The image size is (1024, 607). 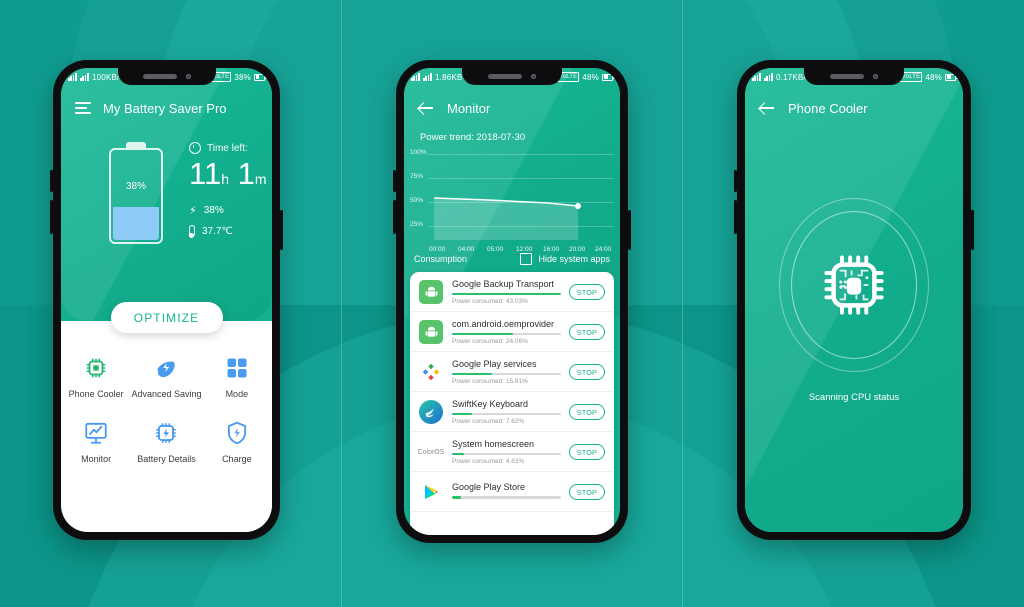 What do you see at coordinates (159, 76) in the screenshot?
I see `earpiece-speaker` at bounding box center [159, 76].